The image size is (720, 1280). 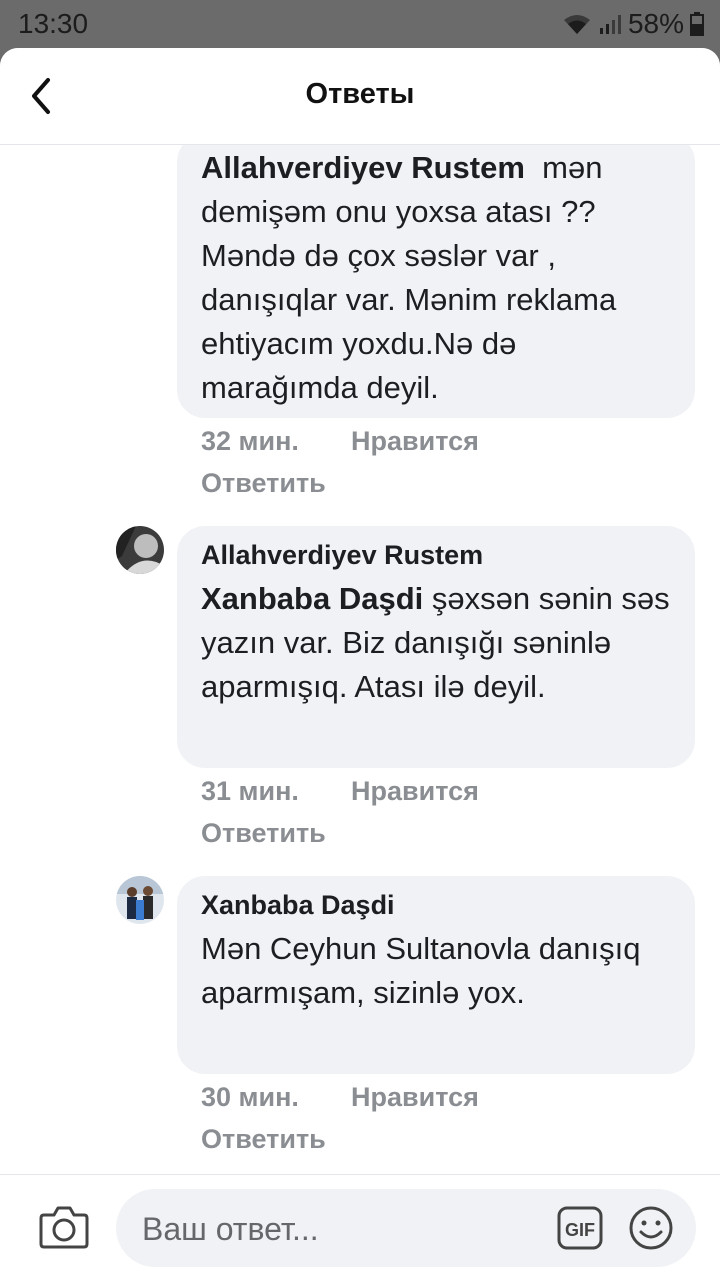 What do you see at coordinates (312, 598) in the screenshot?
I see `mention-link: Xanbaba Daşdi` at bounding box center [312, 598].